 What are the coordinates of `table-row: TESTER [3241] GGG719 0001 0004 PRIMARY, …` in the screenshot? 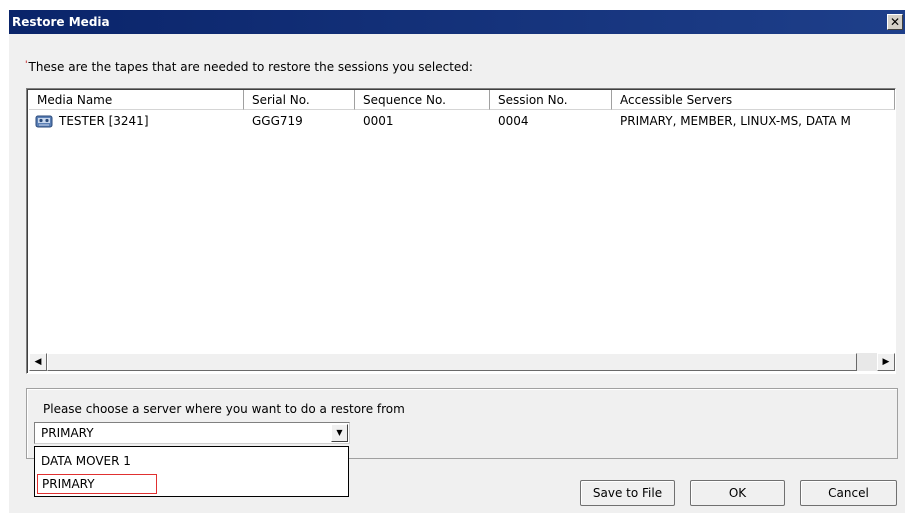 It's located at (462, 121).